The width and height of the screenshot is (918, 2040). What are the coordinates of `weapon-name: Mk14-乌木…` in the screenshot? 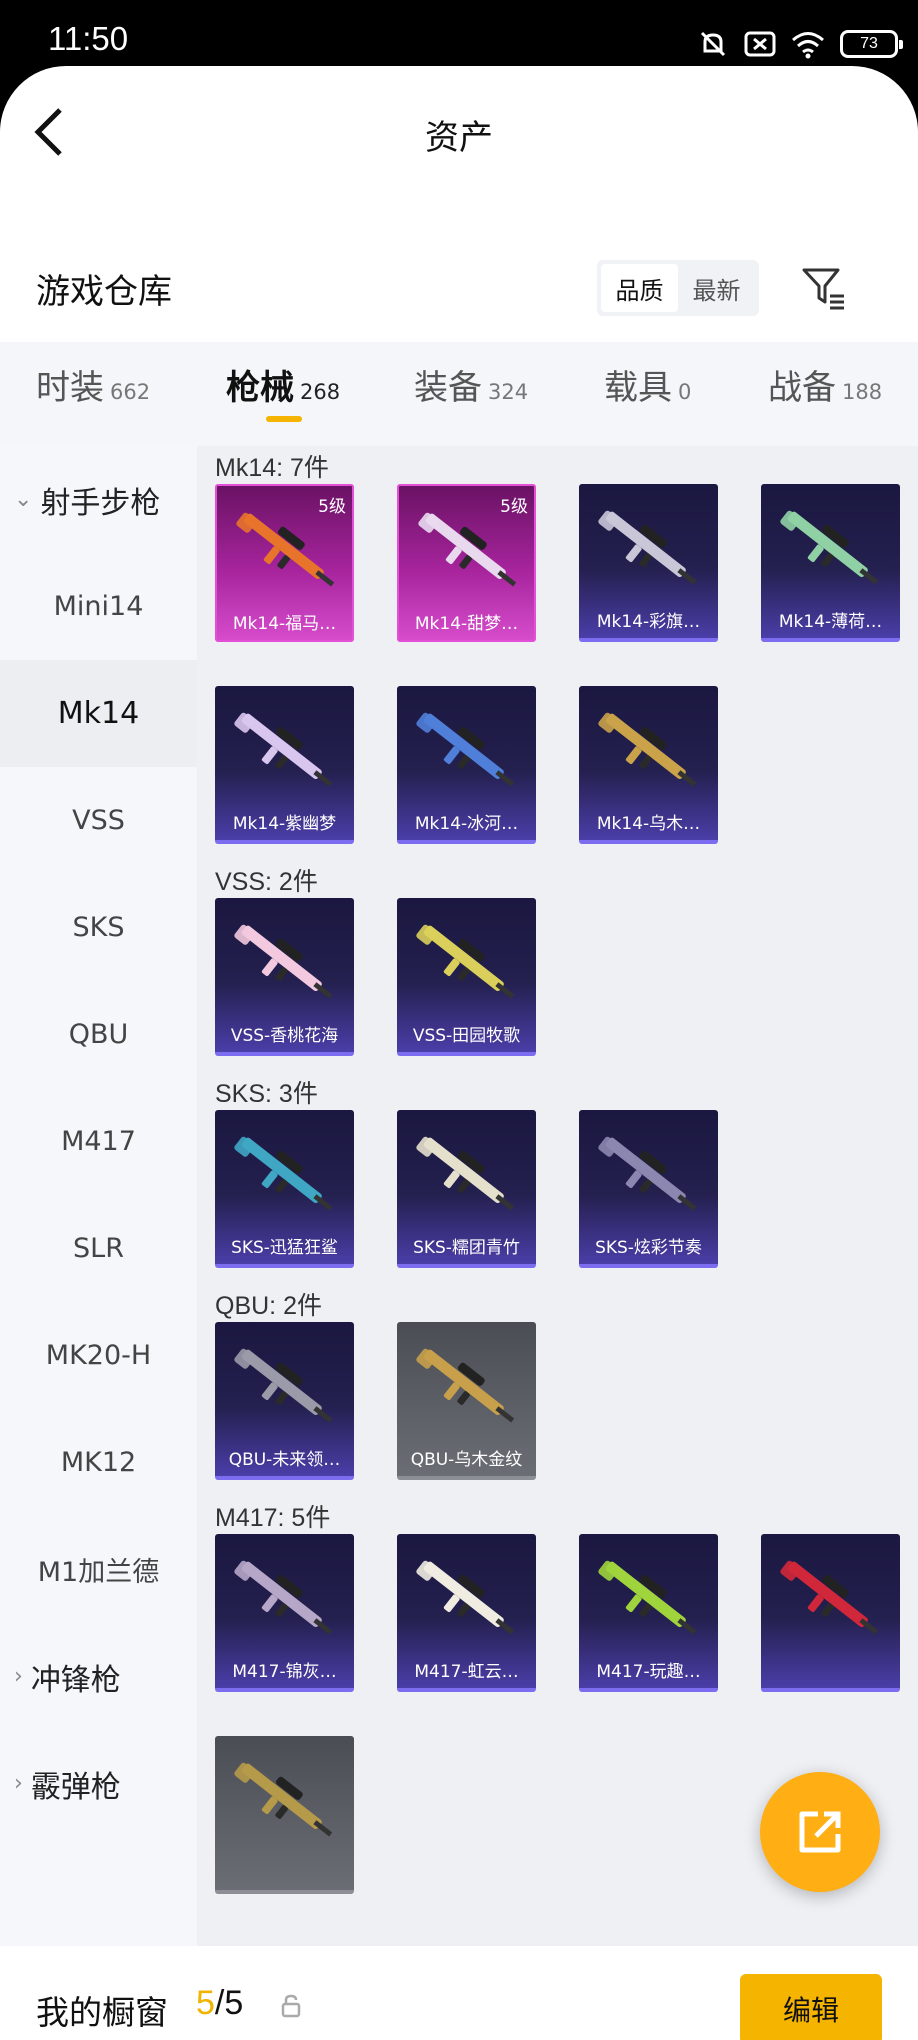 It's located at (648, 824).